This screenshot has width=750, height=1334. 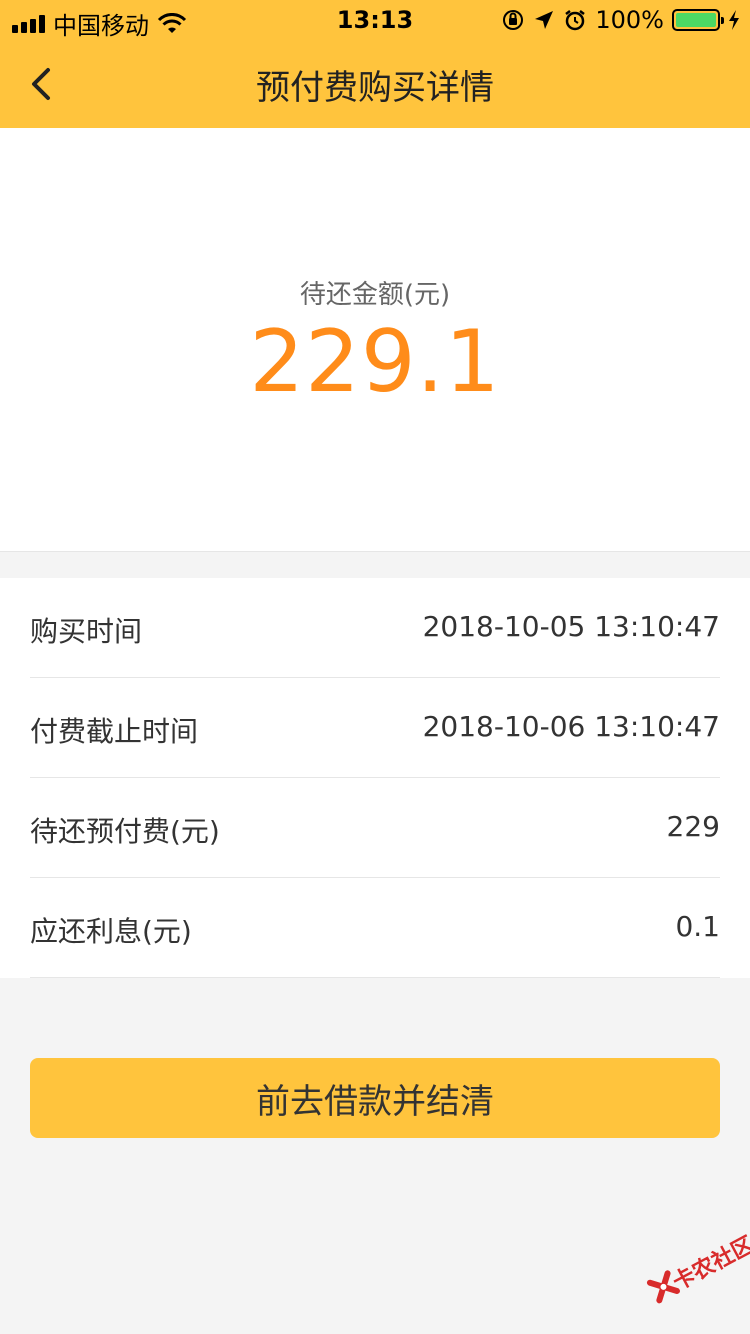 I want to click on page-title: 预付费购买详情, so click(x=375, y=88).